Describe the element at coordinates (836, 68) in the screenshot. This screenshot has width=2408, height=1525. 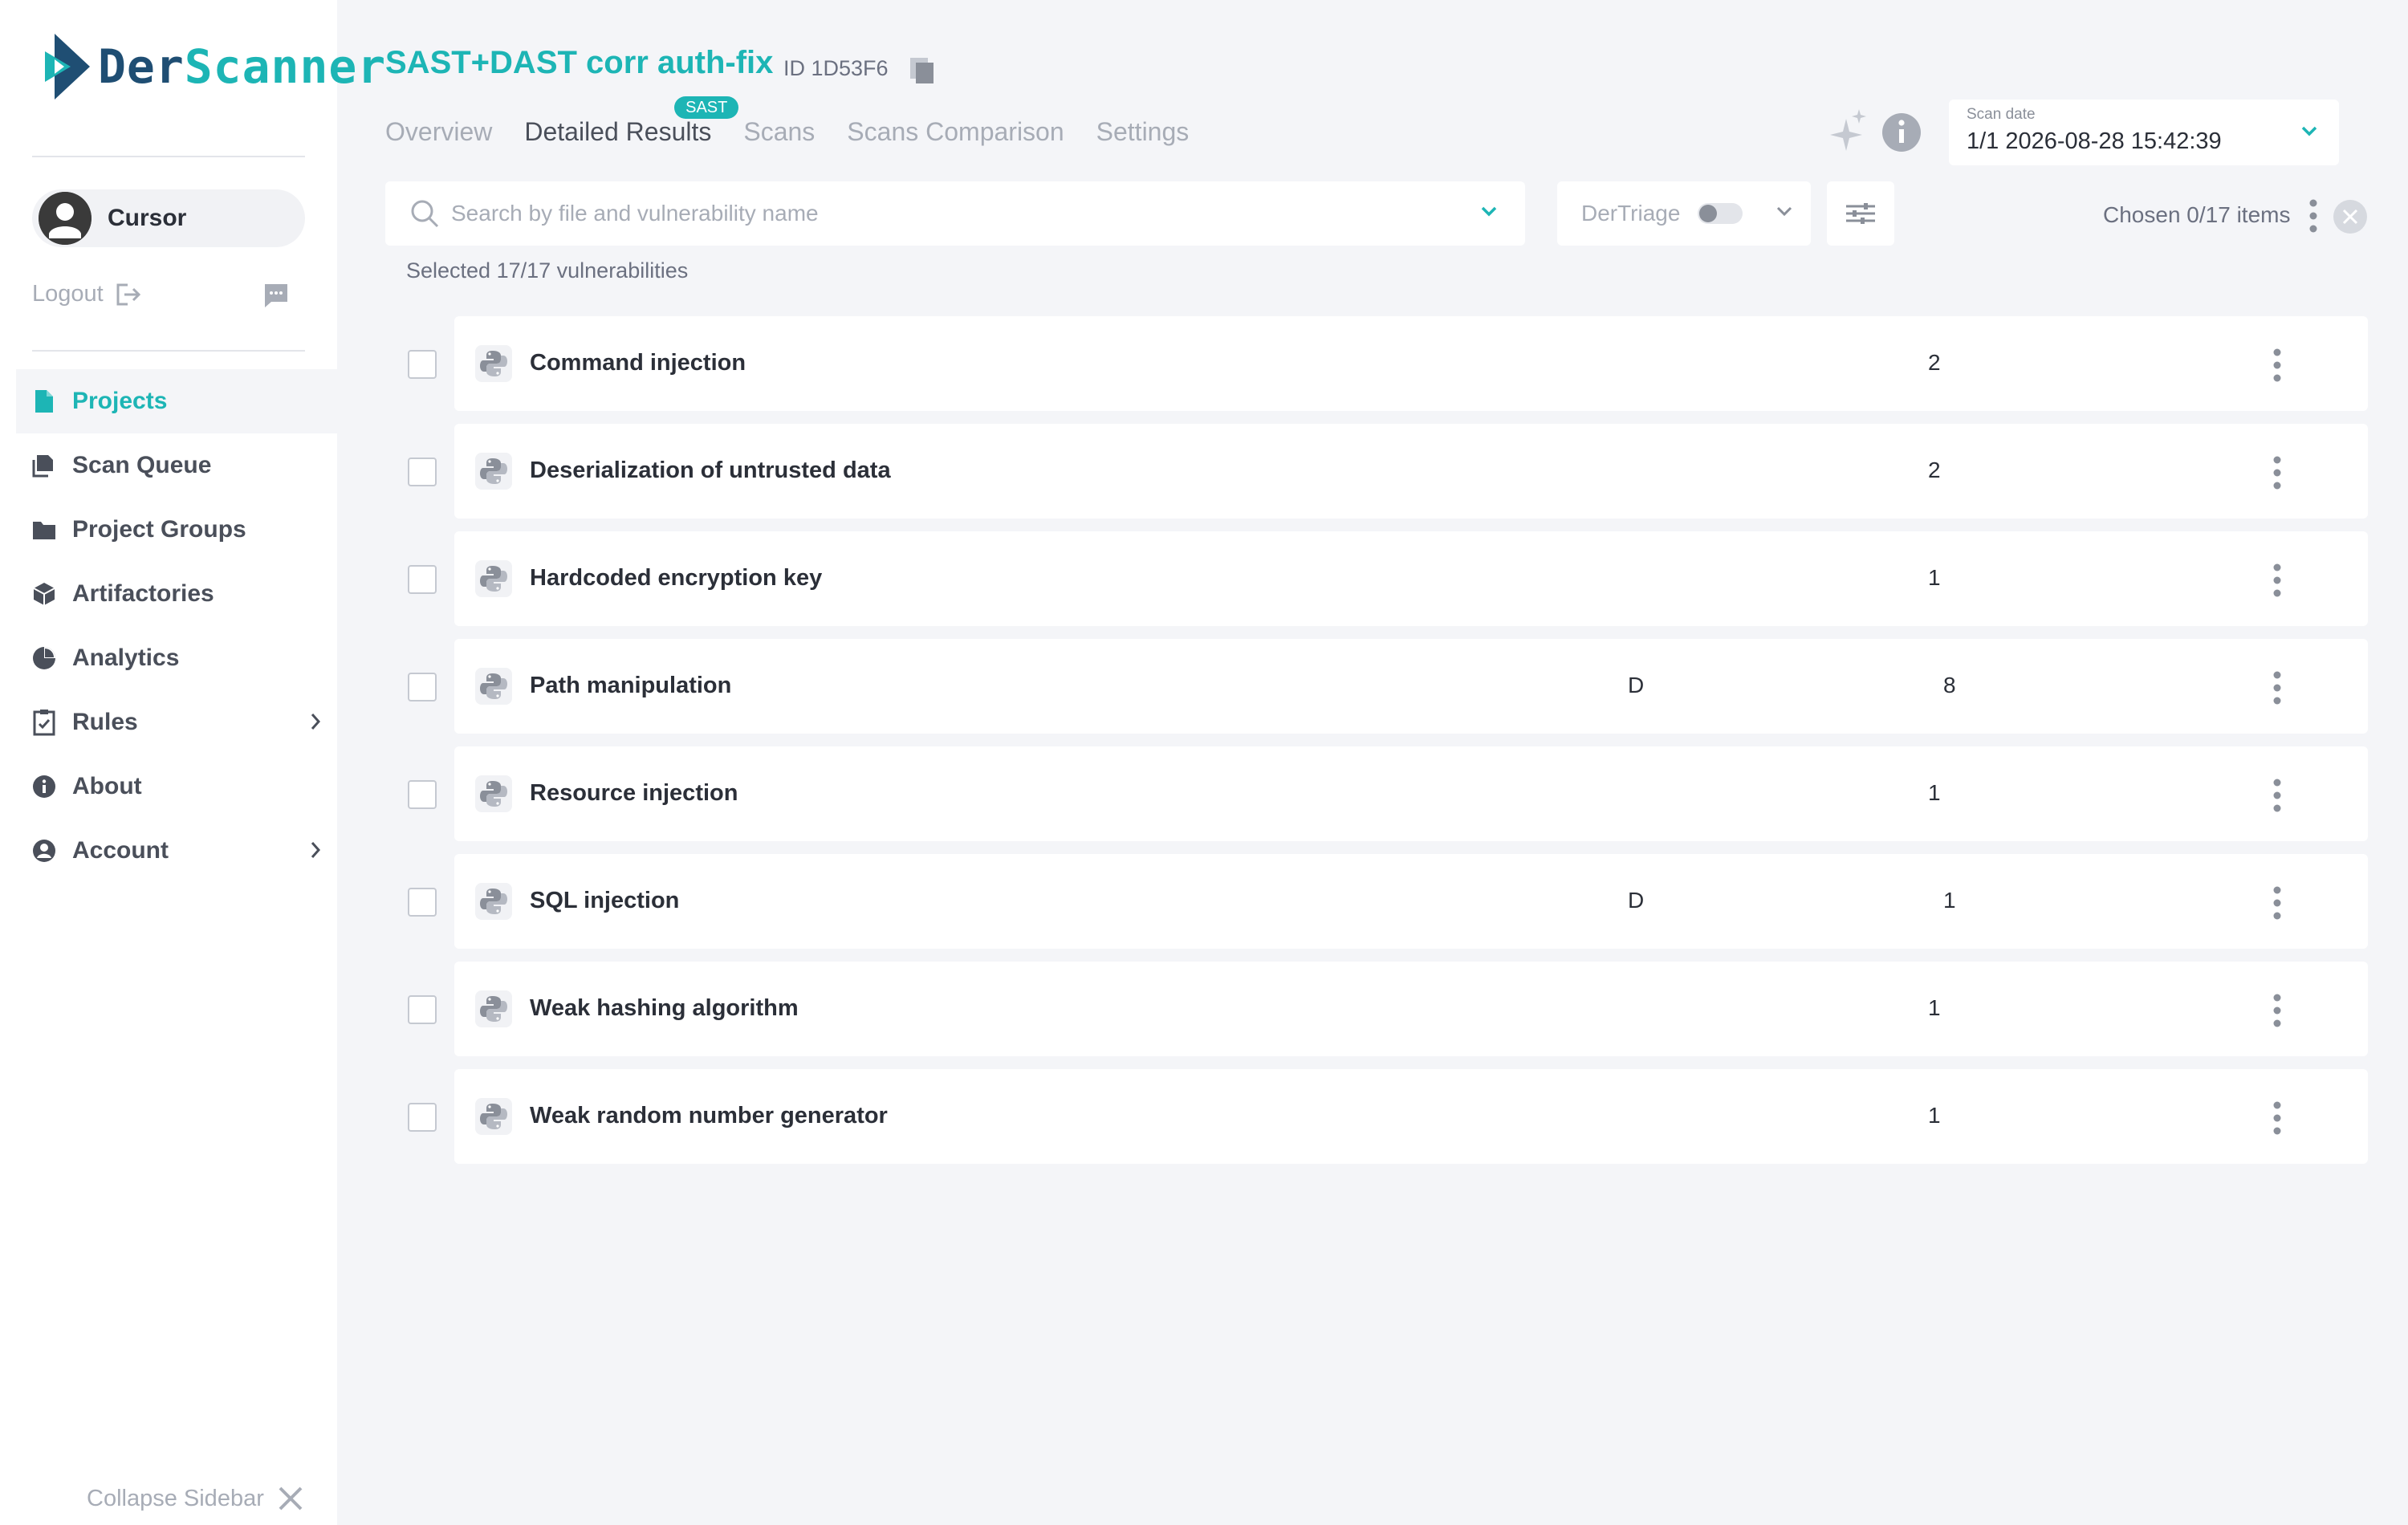
I see `project-id: ID 1D53F6` at that location.